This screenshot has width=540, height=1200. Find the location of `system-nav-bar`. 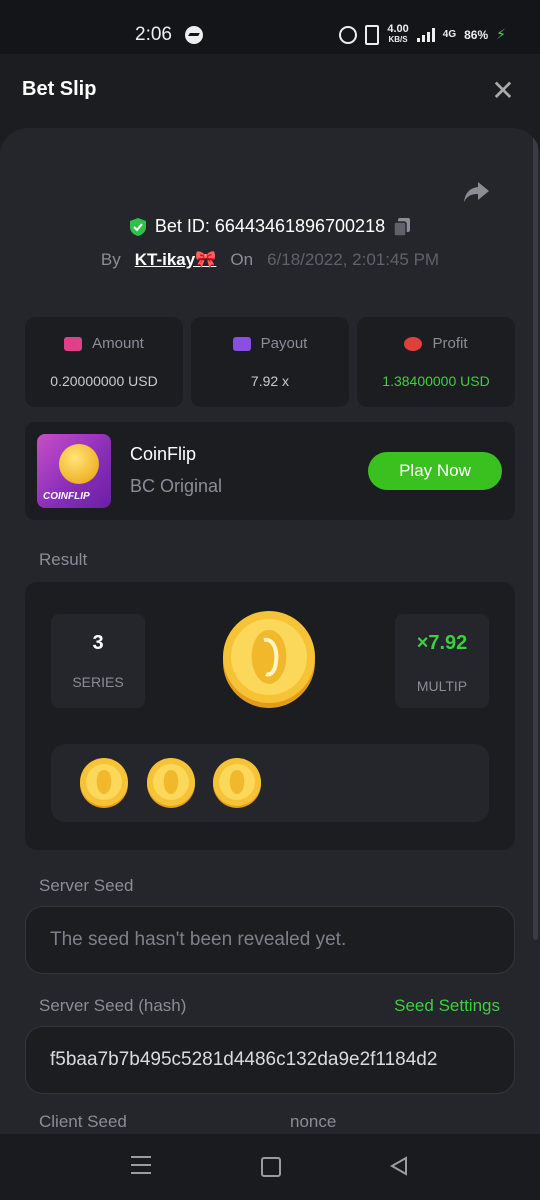

system-nav-bar is located at coordinates (270, 1167).